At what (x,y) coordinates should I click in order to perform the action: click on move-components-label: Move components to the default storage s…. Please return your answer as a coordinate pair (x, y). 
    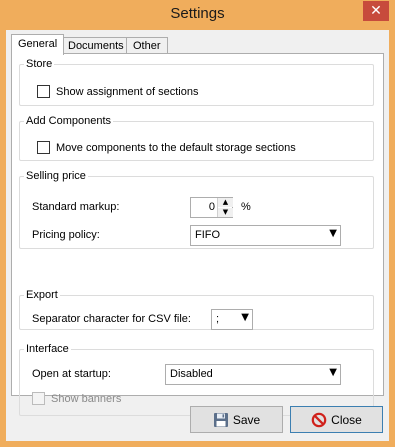
    Looking at the image, I should click on (176, 147).